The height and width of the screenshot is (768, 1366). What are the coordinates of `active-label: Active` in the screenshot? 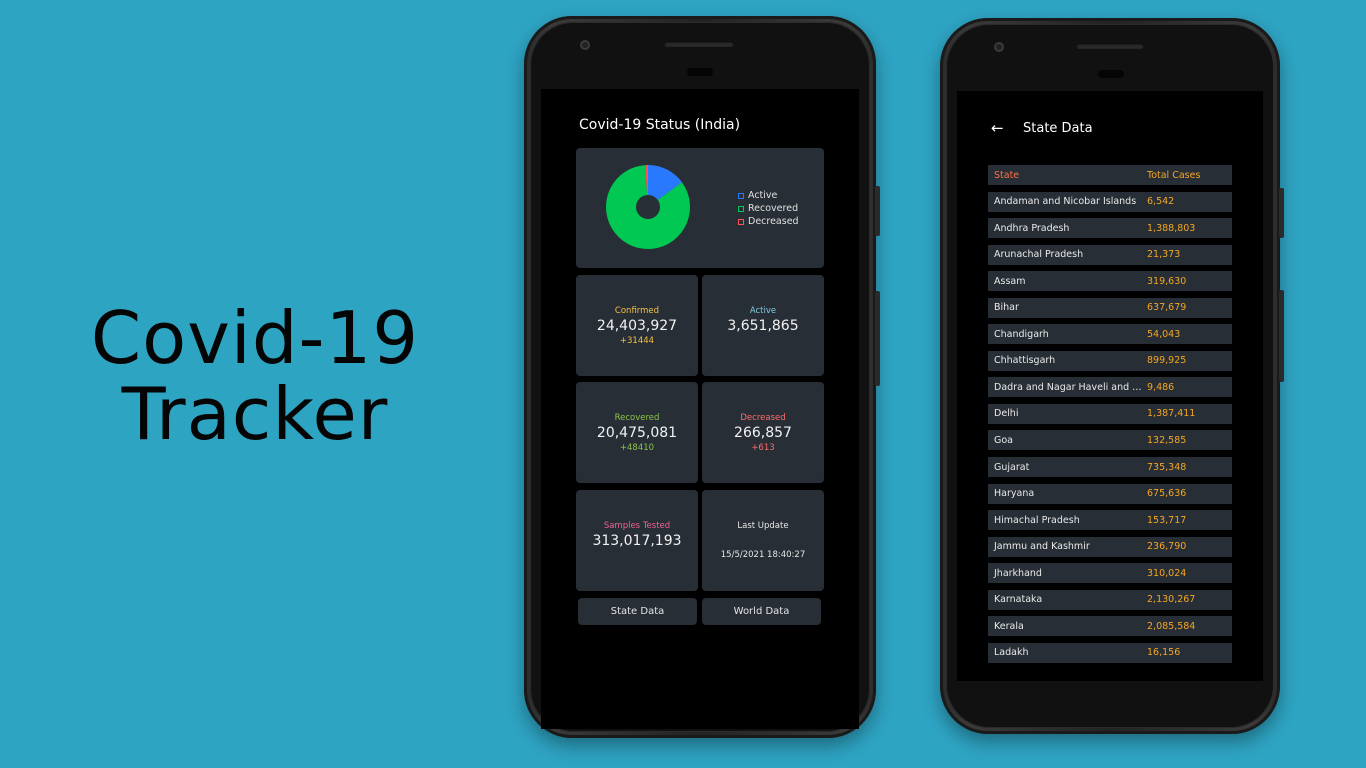 It's located at (763, 311).